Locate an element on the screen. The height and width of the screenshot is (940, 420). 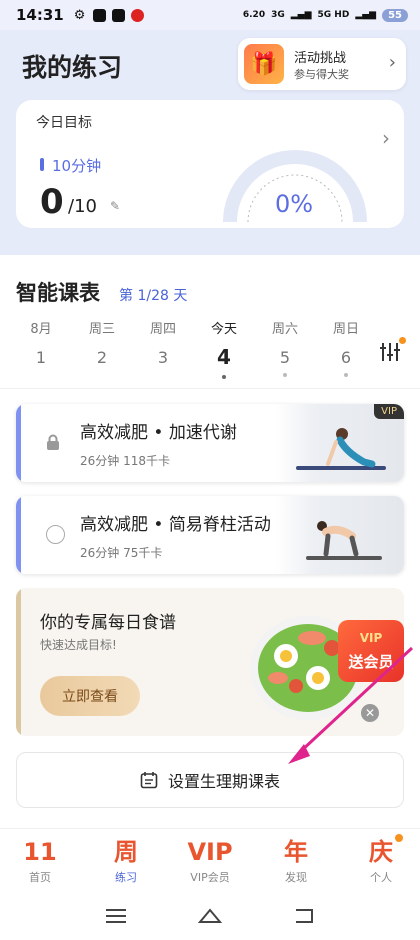
back-nav-icon is located at coordinates (304, 916).